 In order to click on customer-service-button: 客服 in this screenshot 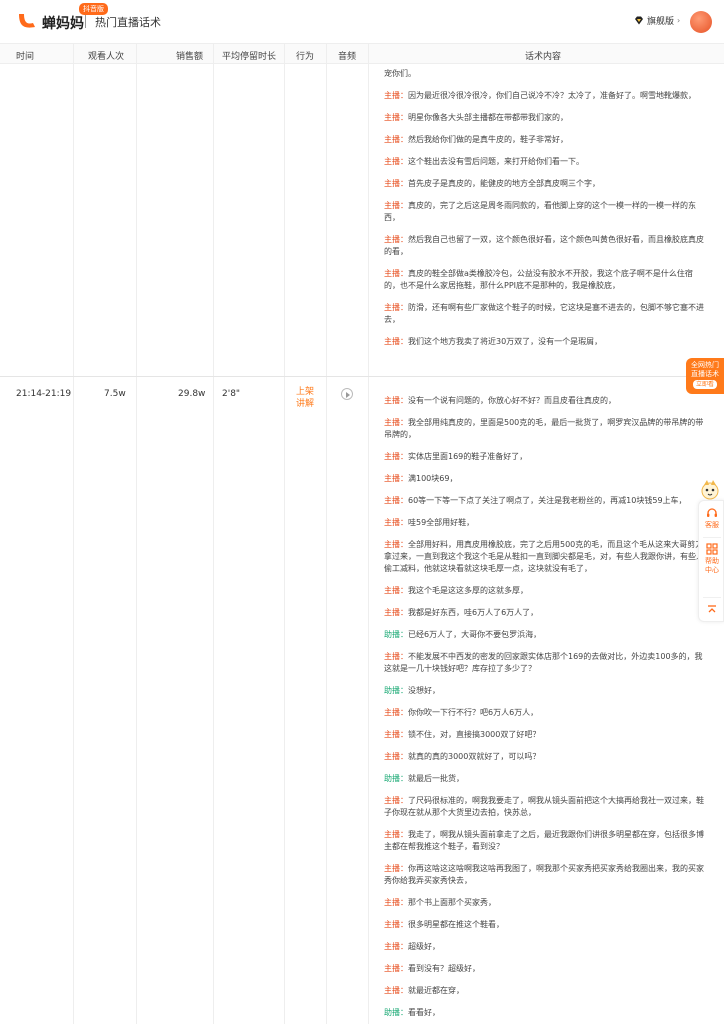, I will do `click(711, 518)`.